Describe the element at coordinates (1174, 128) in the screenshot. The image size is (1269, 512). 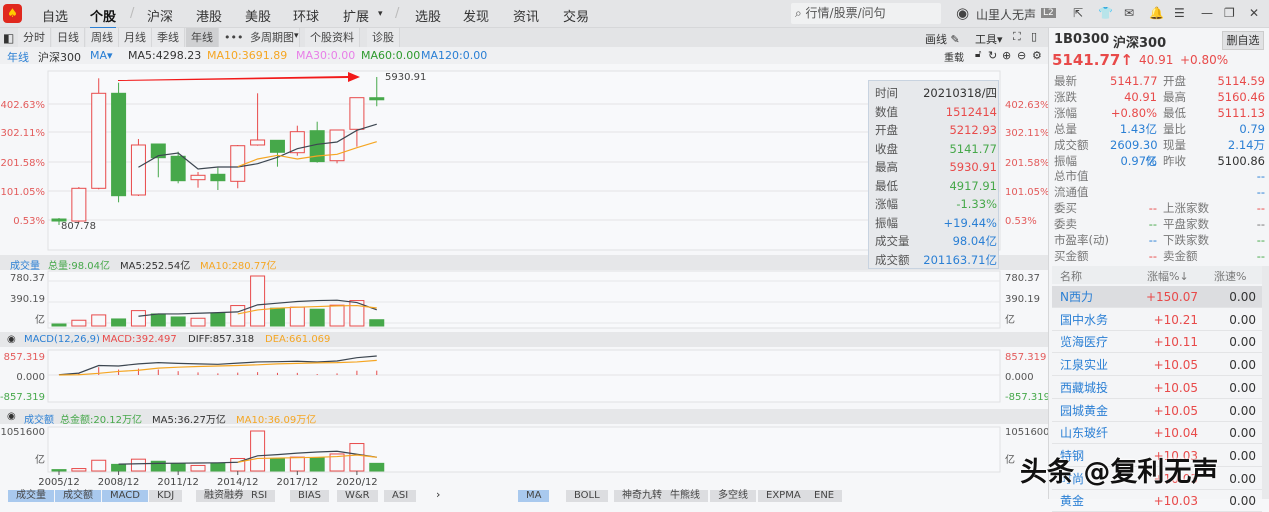
I see `quote-label: 量比` at that location.